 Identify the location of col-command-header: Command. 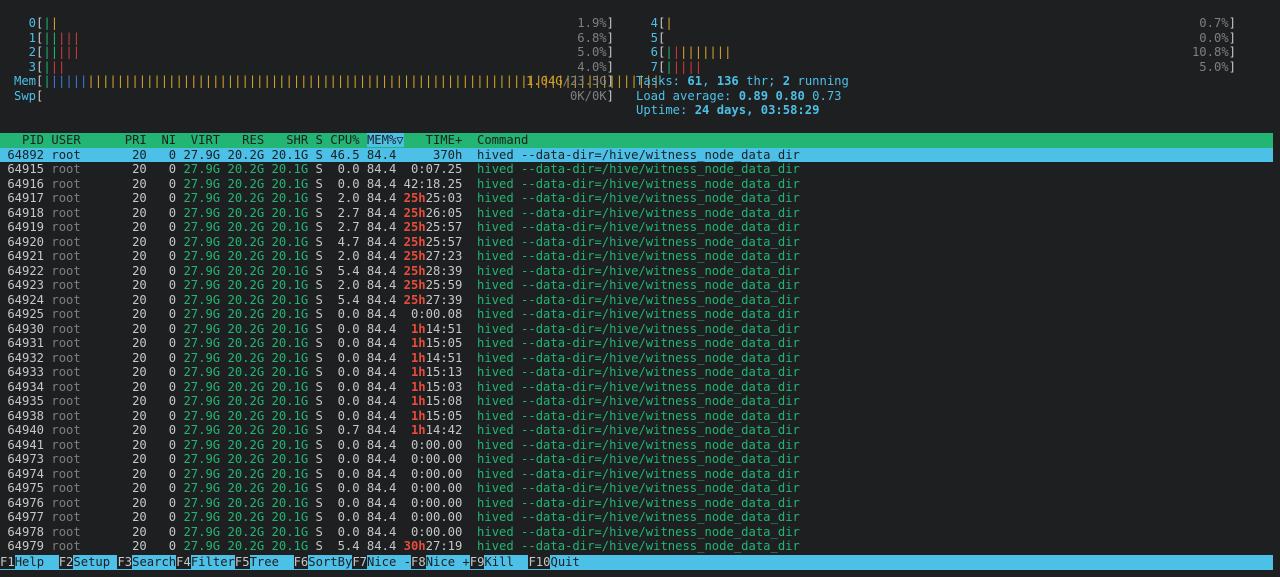
(495, 140).